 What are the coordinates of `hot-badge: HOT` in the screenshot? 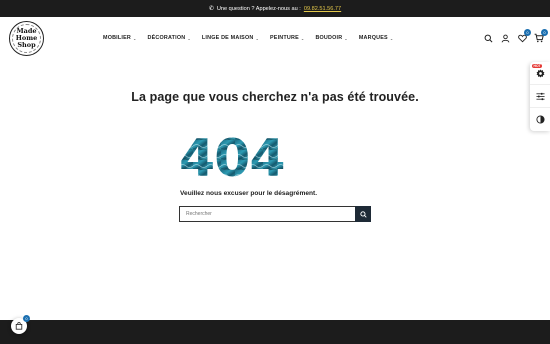 It's located at (537, 66).